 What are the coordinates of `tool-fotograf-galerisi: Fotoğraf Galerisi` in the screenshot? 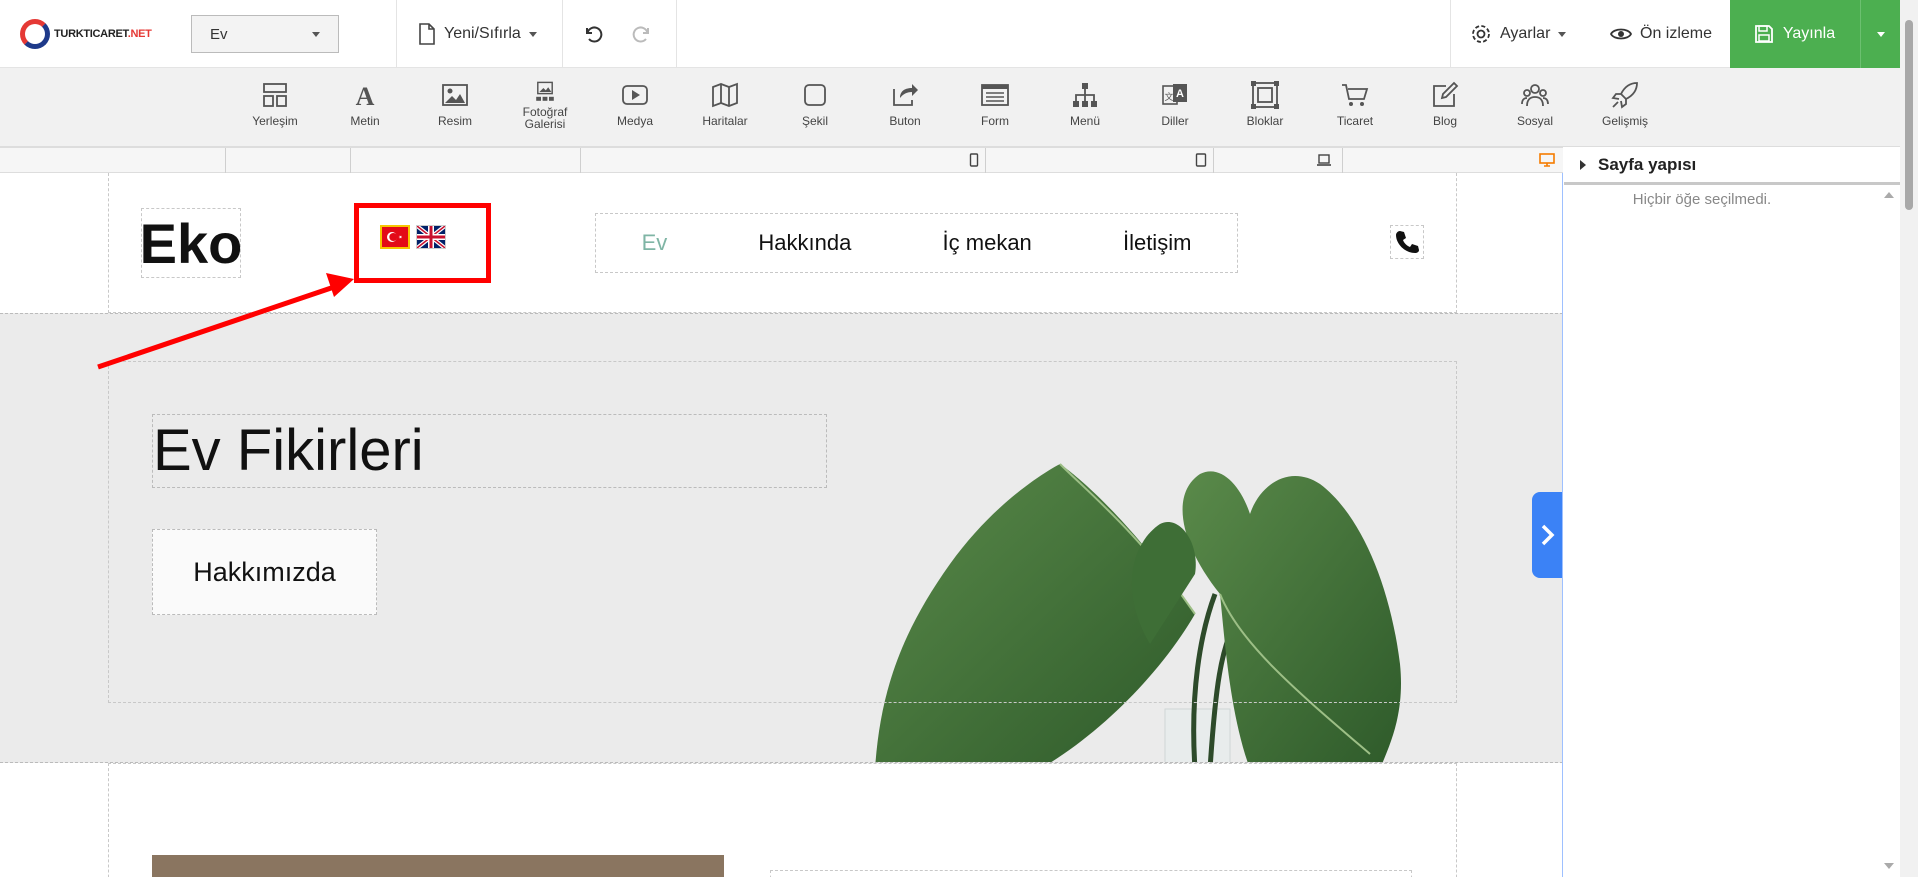 It's located at (545, 105).